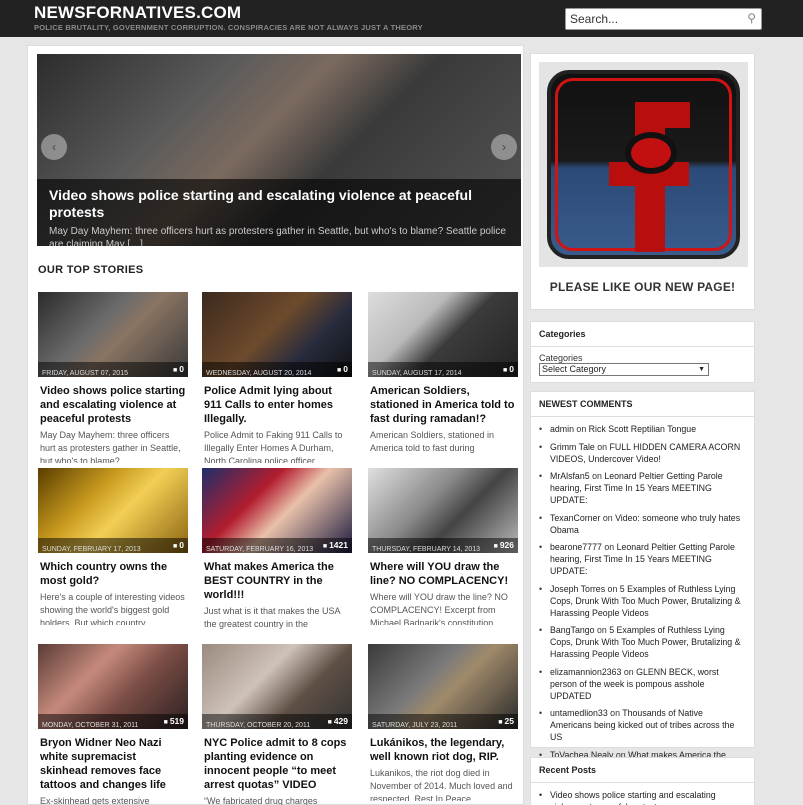 The height and width of the screenshot is (805, 803). What do you see at coordinates (642, 404) in the screenshot?
I see `widget-title: NEWEST COMMENTS` at bounding box center [642, 404].